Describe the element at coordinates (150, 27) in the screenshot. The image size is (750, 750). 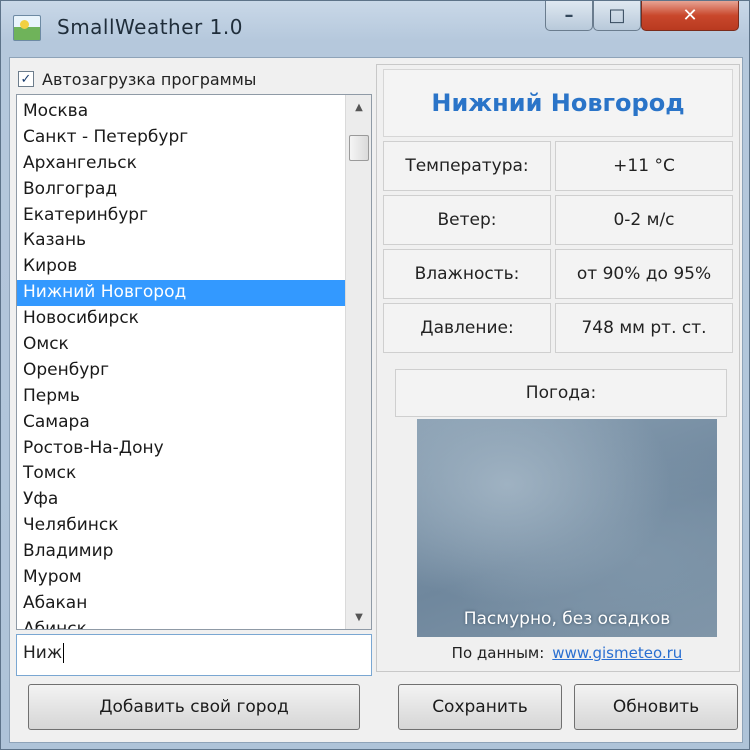
I see `window-title: SmallWeather 1.0` at that location.